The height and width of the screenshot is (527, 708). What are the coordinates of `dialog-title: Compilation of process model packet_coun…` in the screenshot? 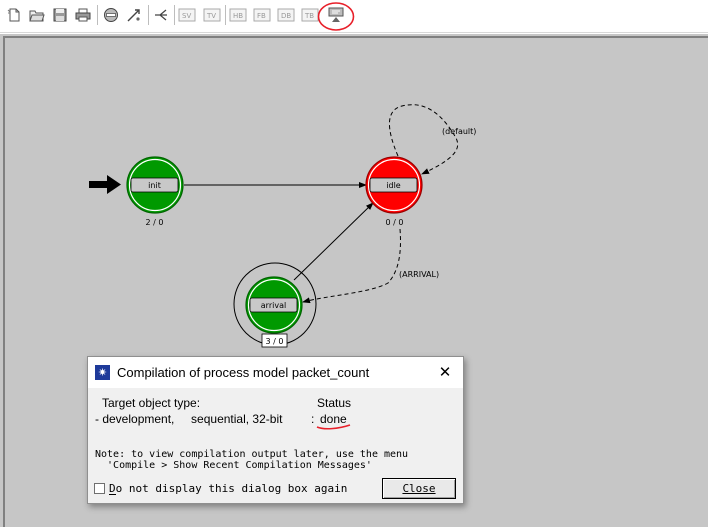 It's located at (243, 372).